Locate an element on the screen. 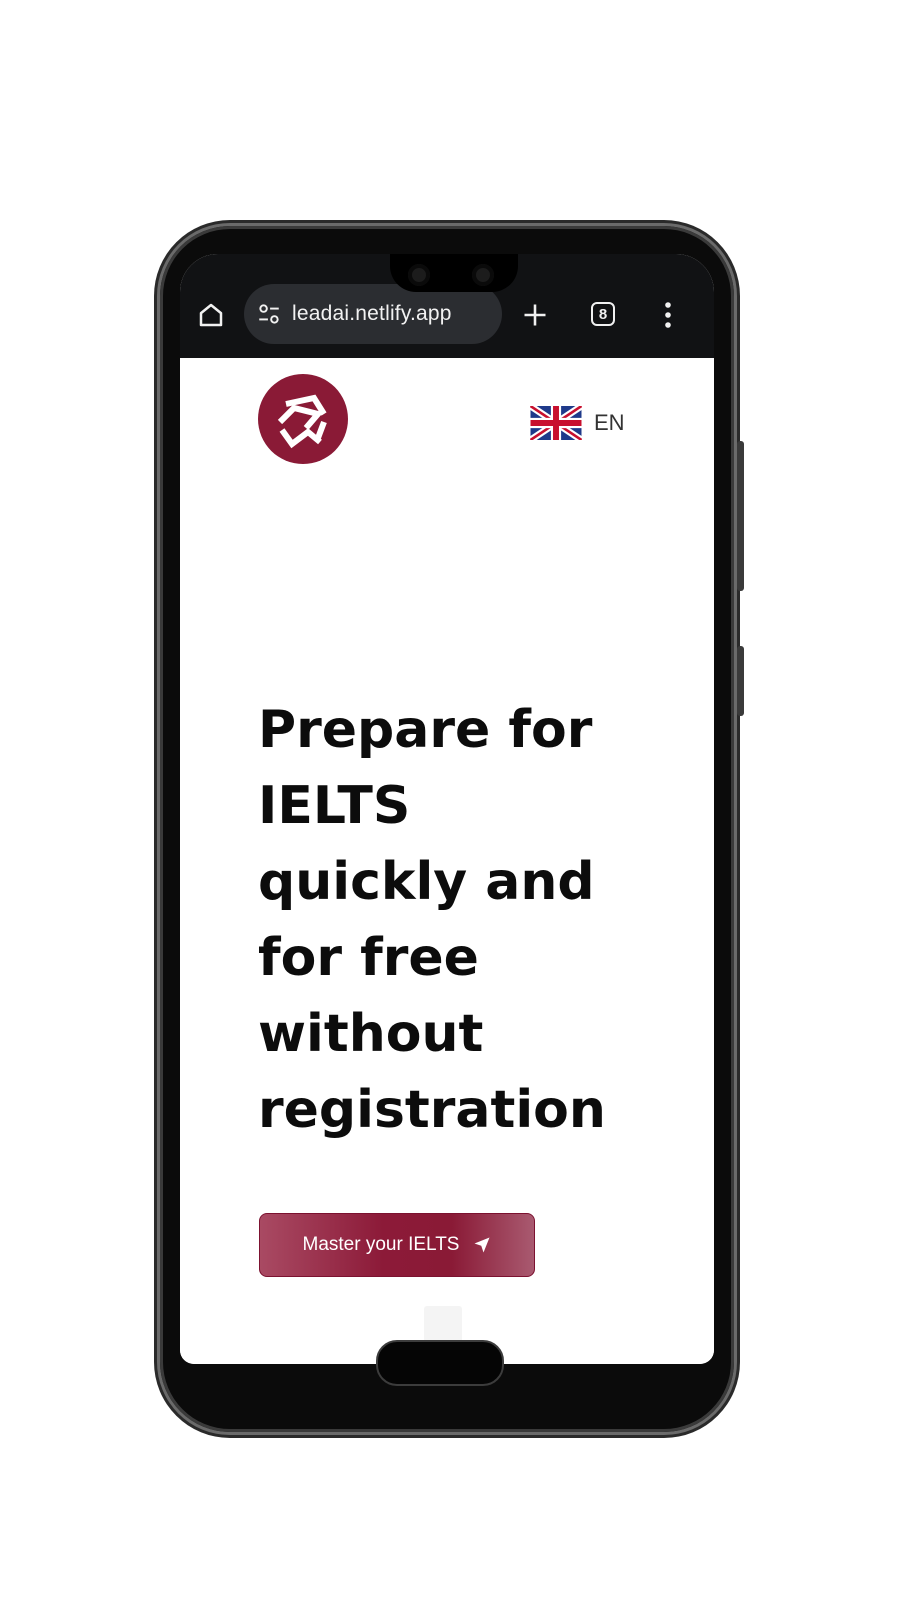  browser-toolbar: leadai.netlify.app 8 is located at coordinates (447, 306).